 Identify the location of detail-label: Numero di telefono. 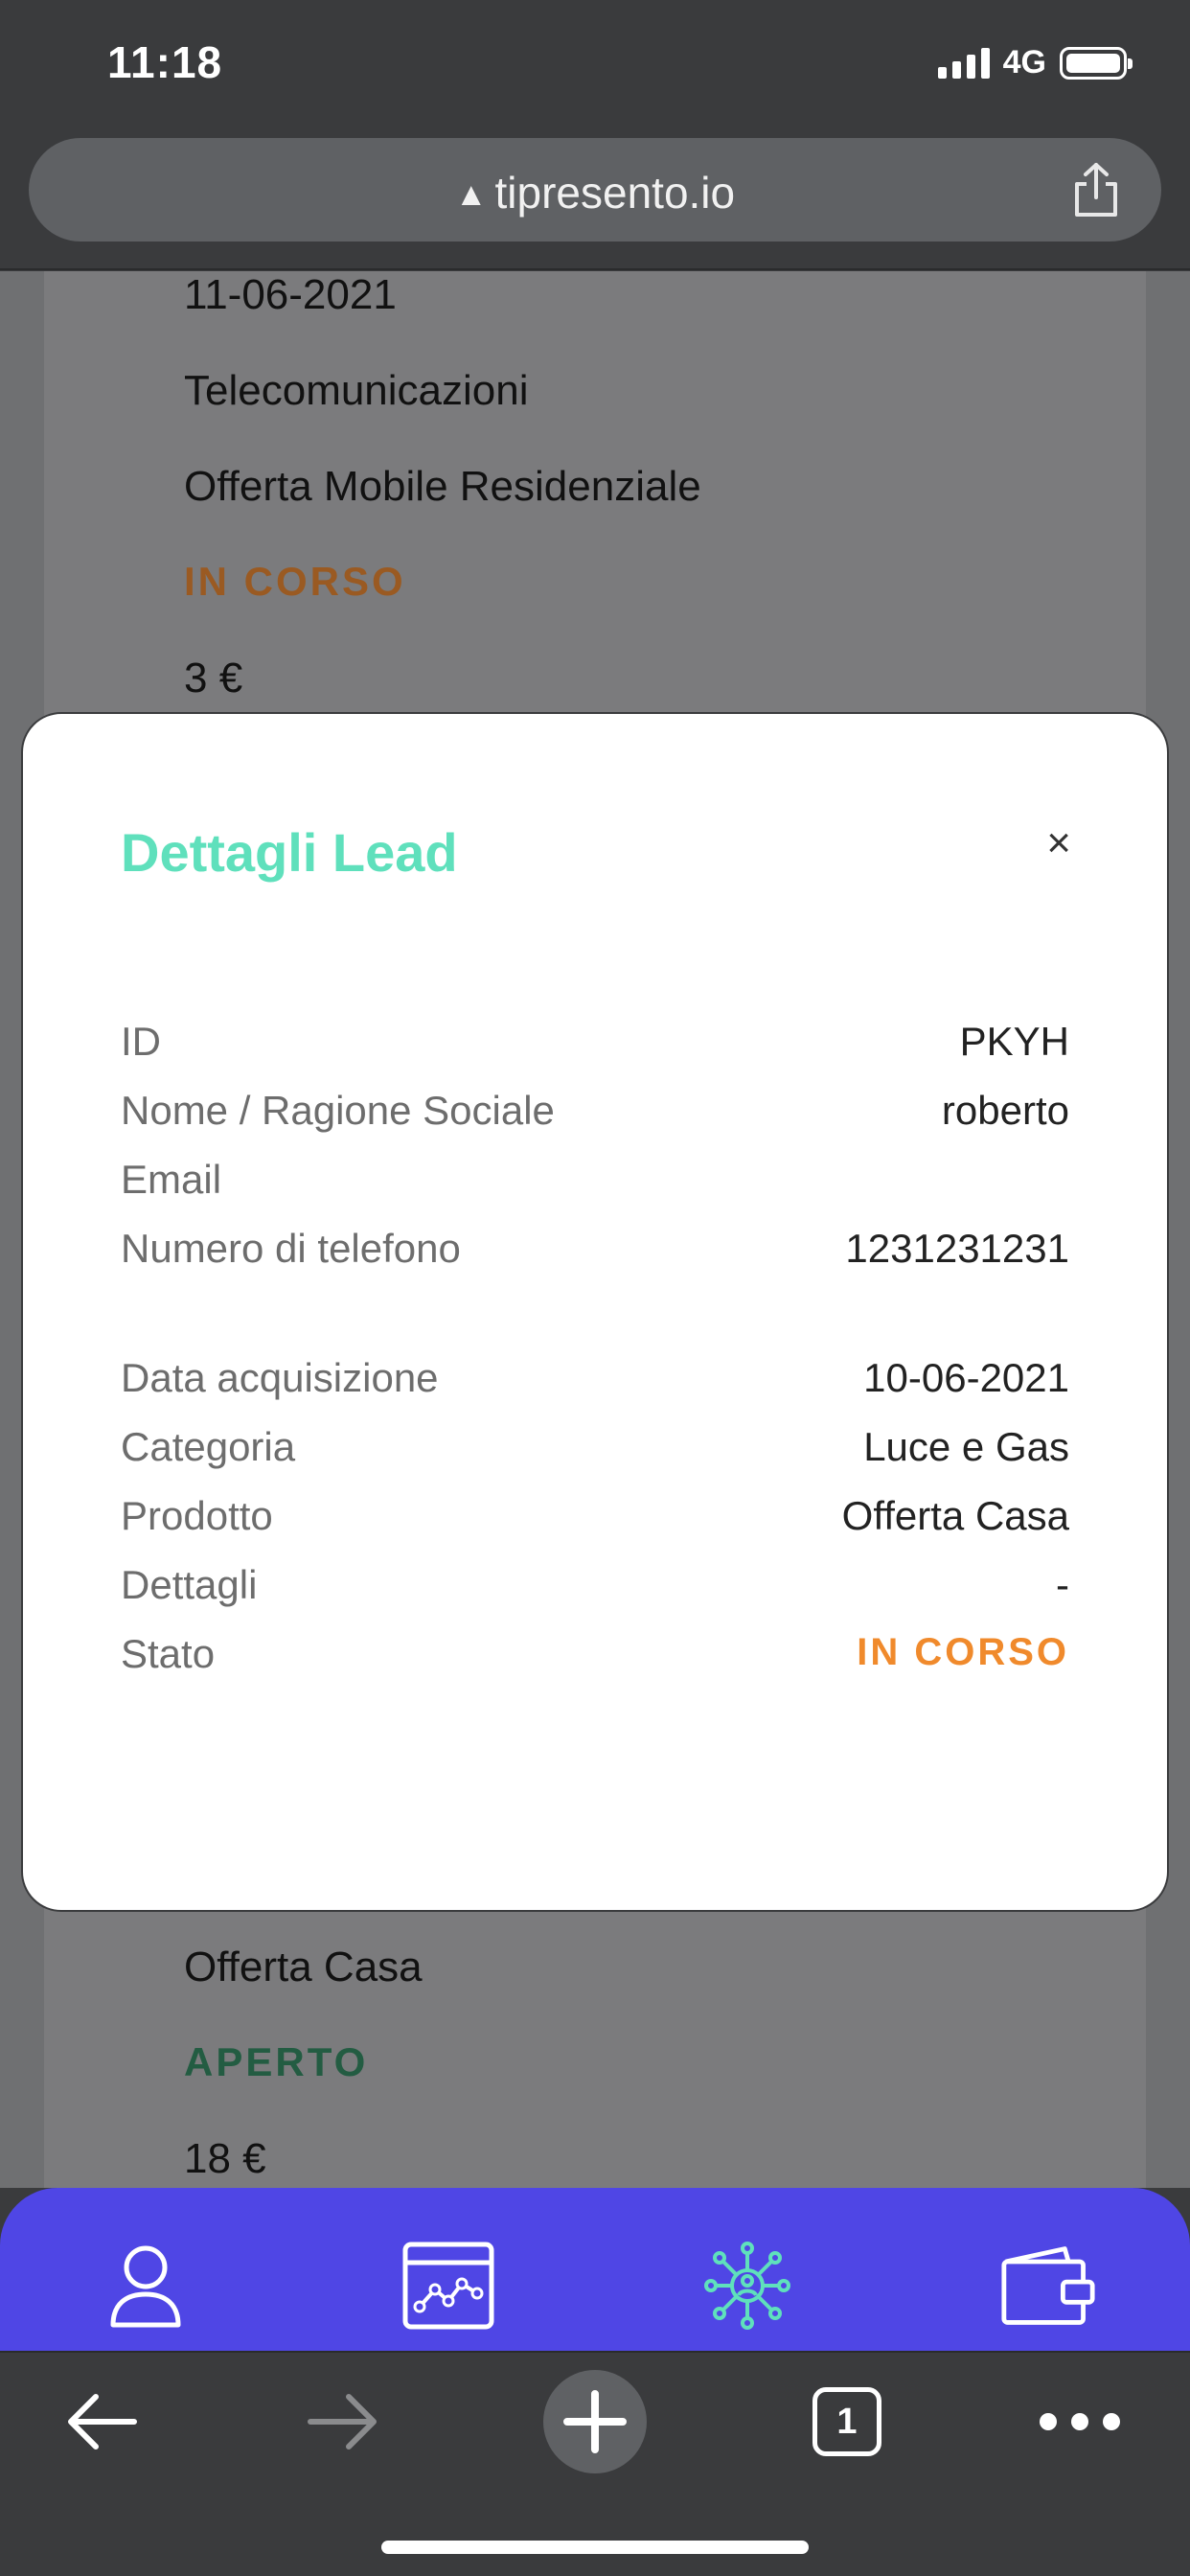
(291, 1249).